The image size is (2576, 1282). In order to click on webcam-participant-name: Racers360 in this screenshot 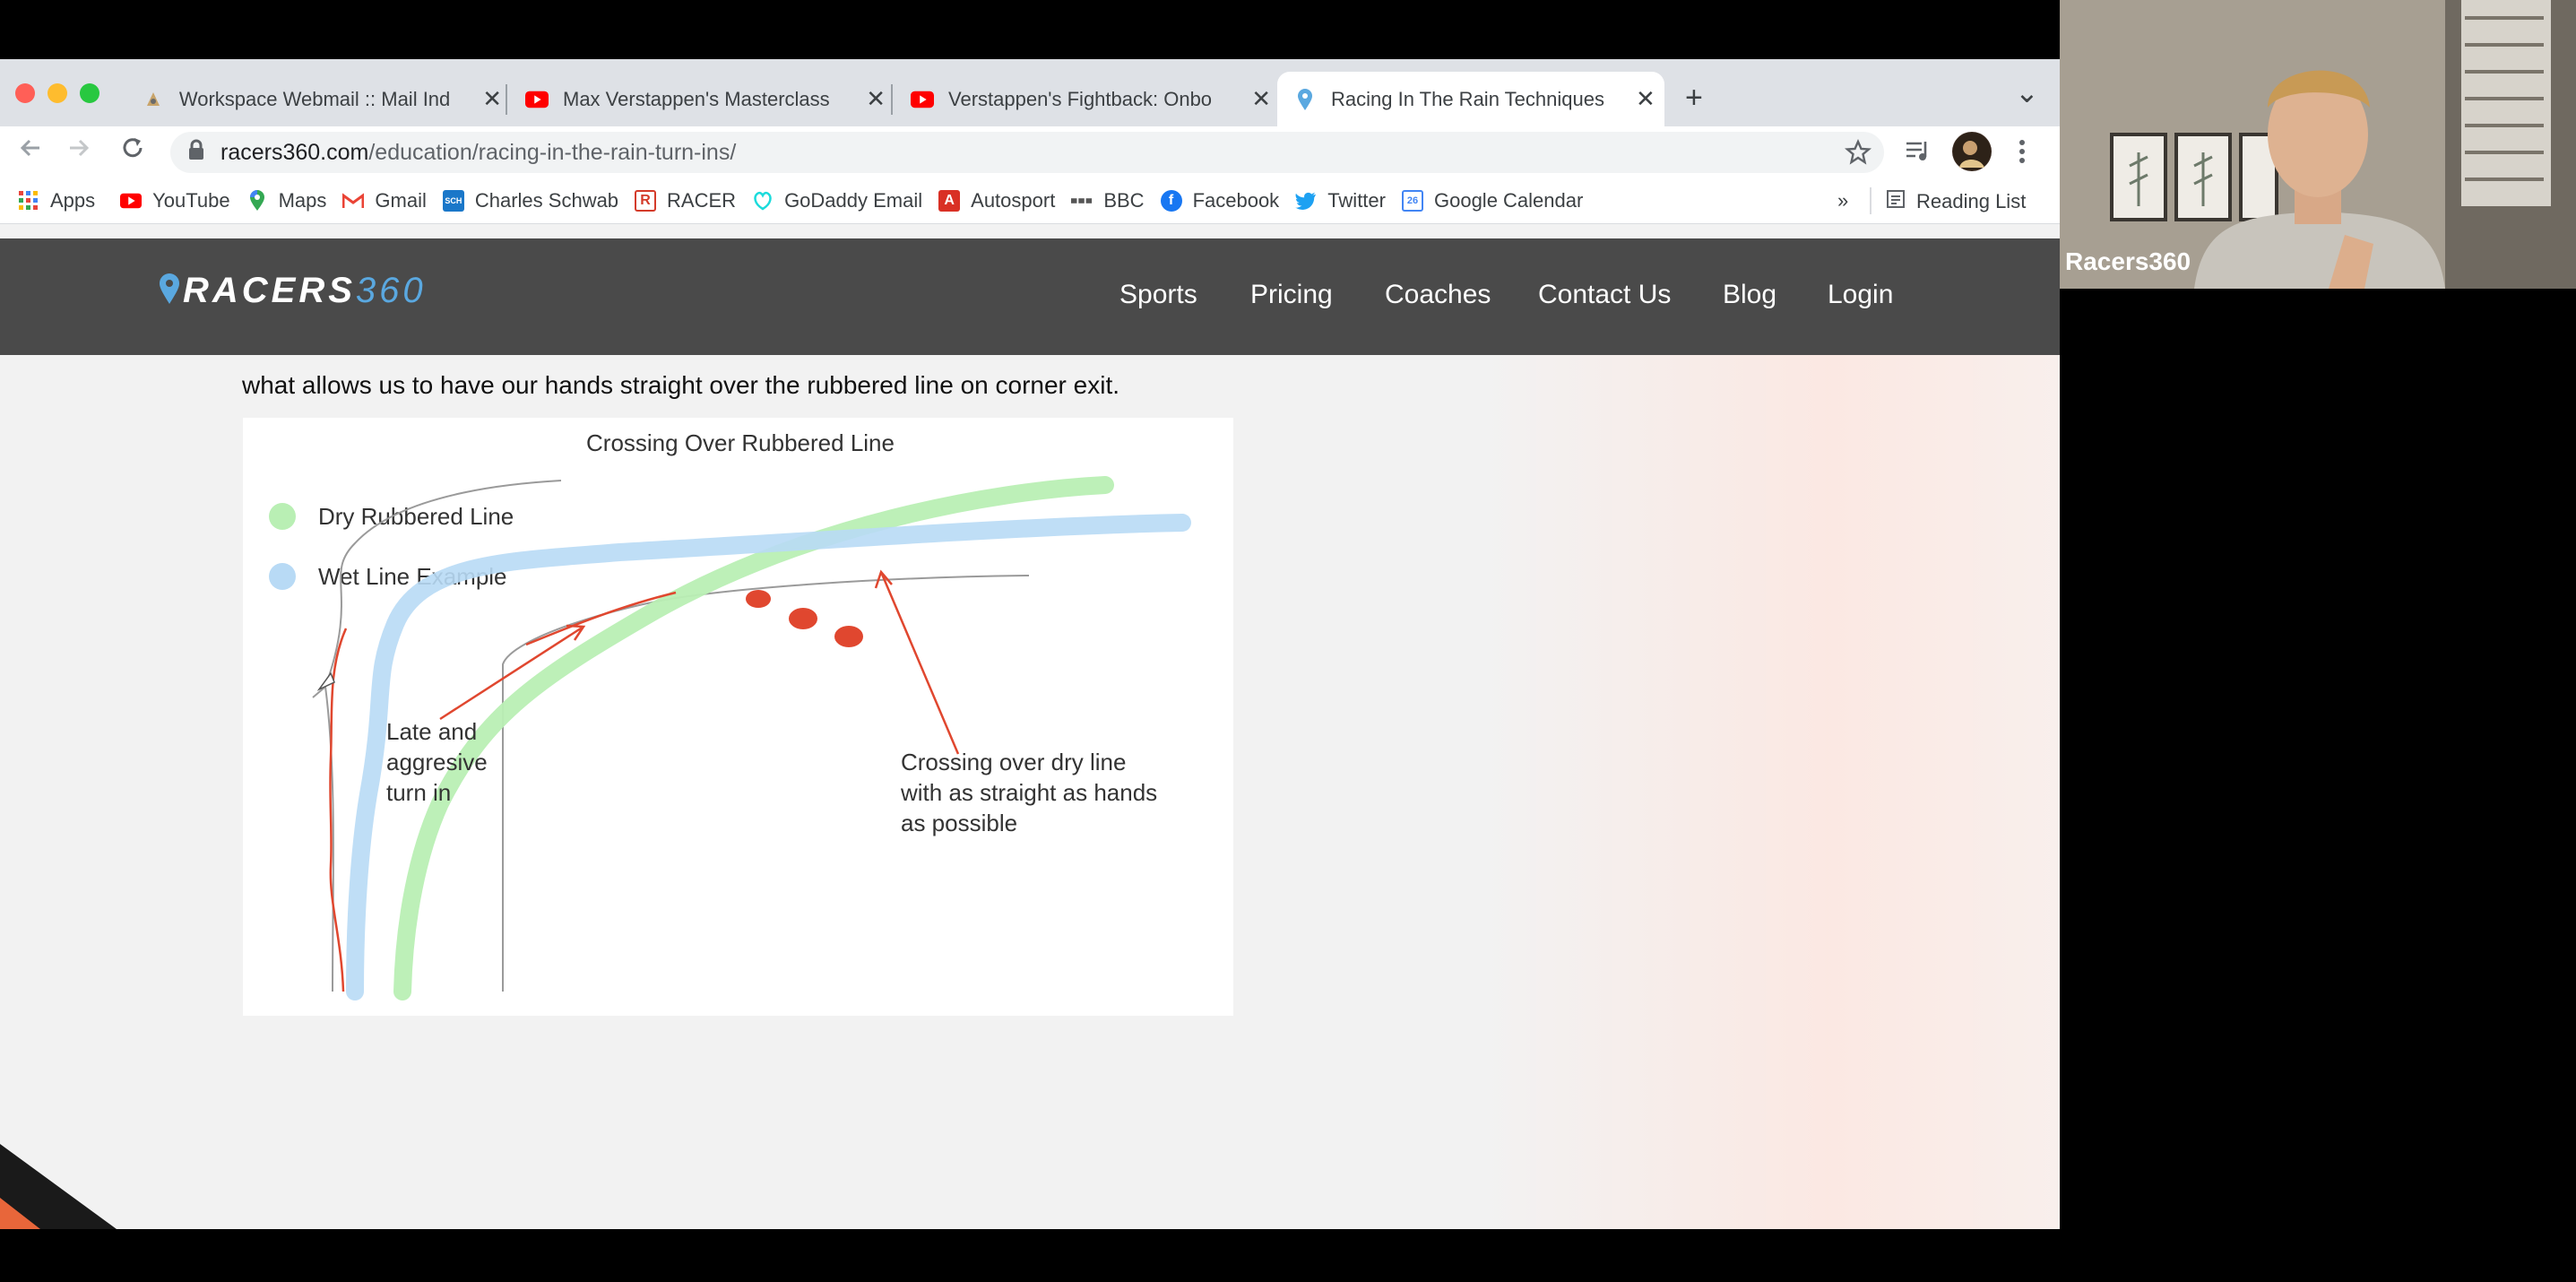, I will do `click(2128, 261)`.